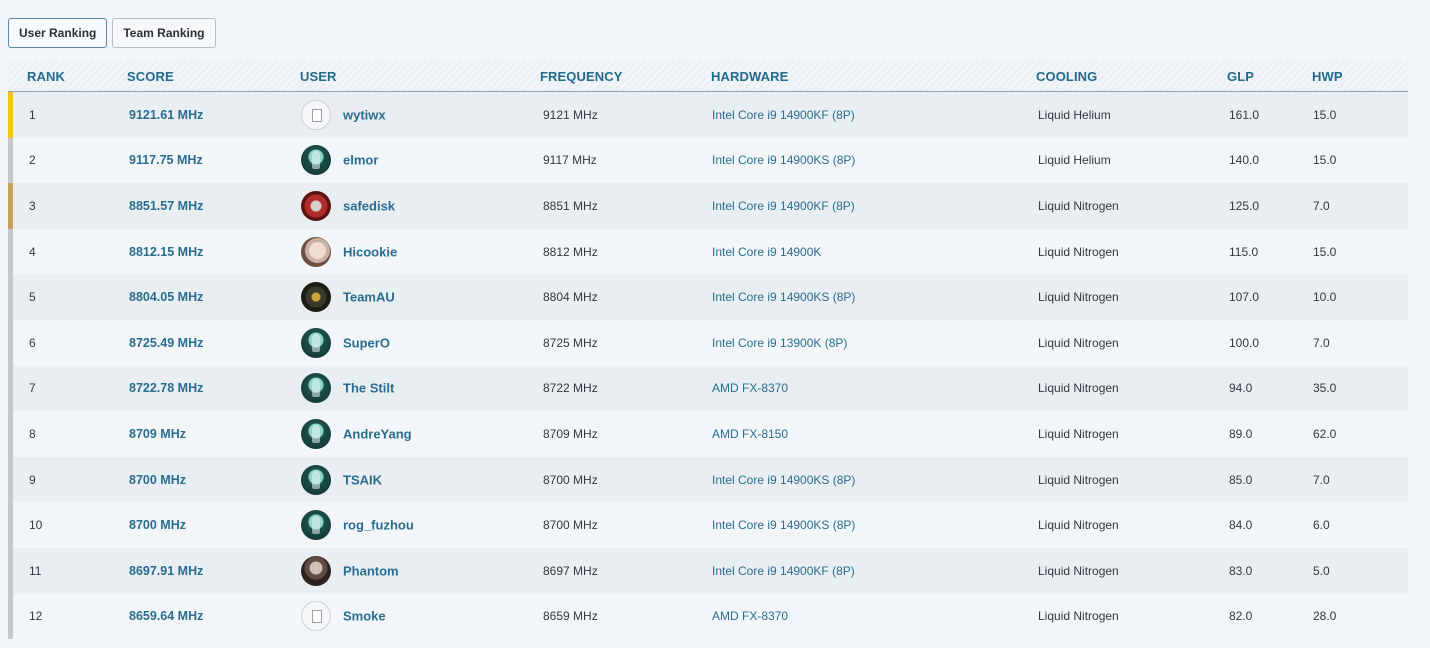  What do you see at coordinates (164, 33) in the screenshot?
I see `tab-team-ranking: Team Ranking` at bounding box center [164, 33].